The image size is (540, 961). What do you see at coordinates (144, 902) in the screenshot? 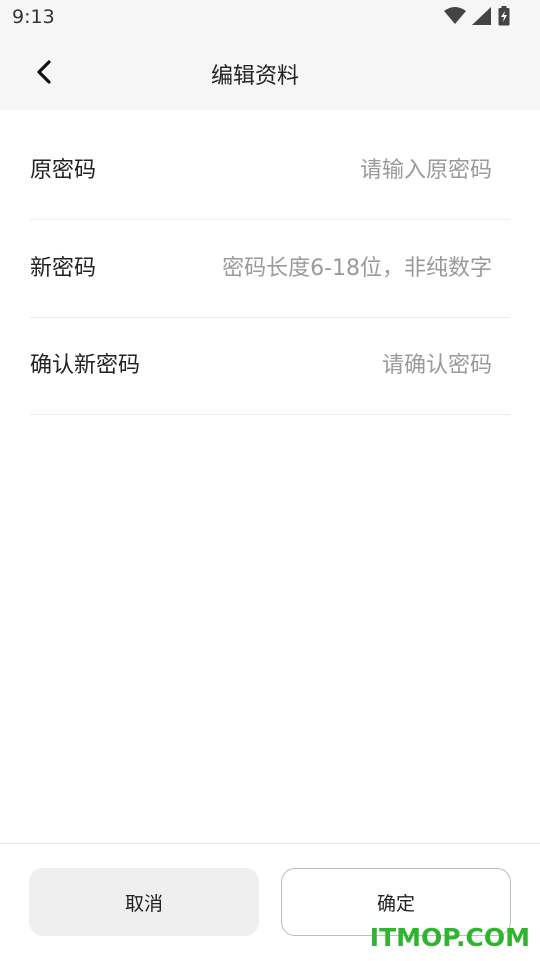
I see `cancel-button: 取消` at bounding box center [144, 902].